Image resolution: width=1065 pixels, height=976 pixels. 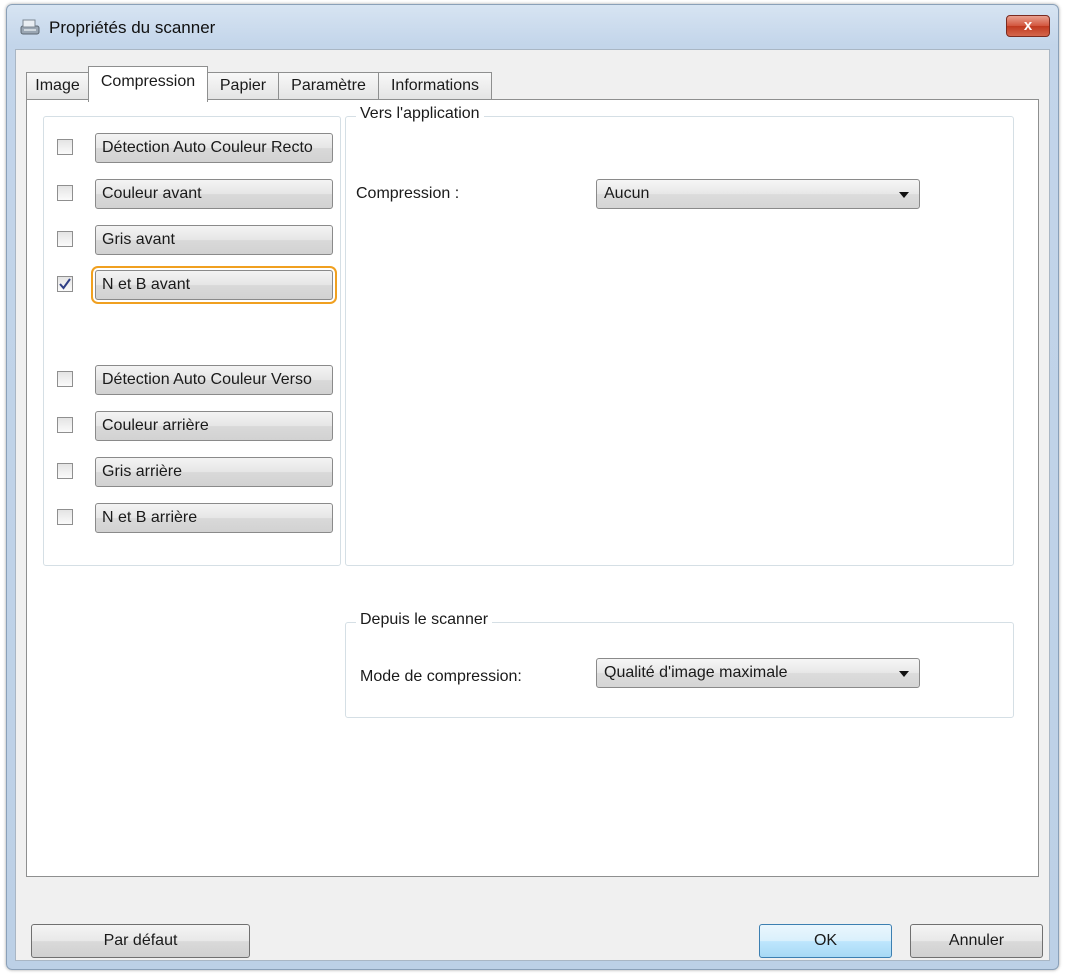 What do you see at coordinates (328, 86) in the screenshot?
I see `tab-parametre: Paramètre` at bounding box center [328, 86].